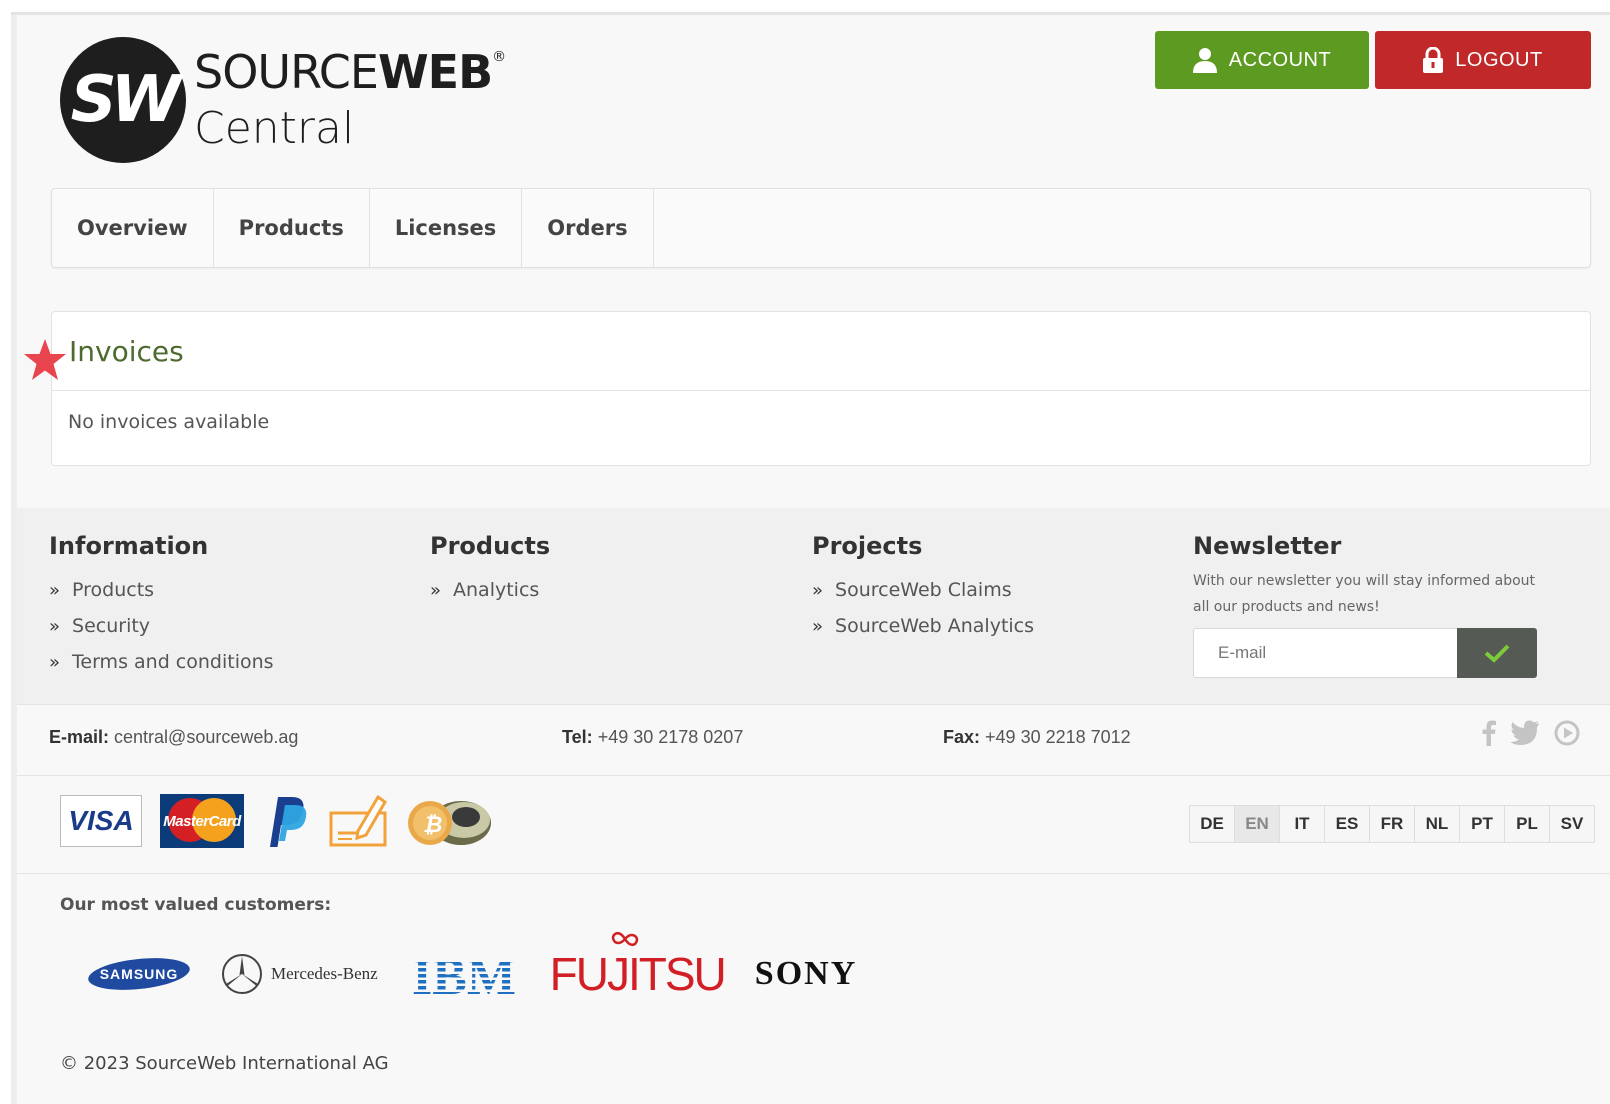 Image resolution: width=1610 pixels, height=1104 pixels. I want to click on contact-email-link: central@sourceweb.ag, so click(206, 737).